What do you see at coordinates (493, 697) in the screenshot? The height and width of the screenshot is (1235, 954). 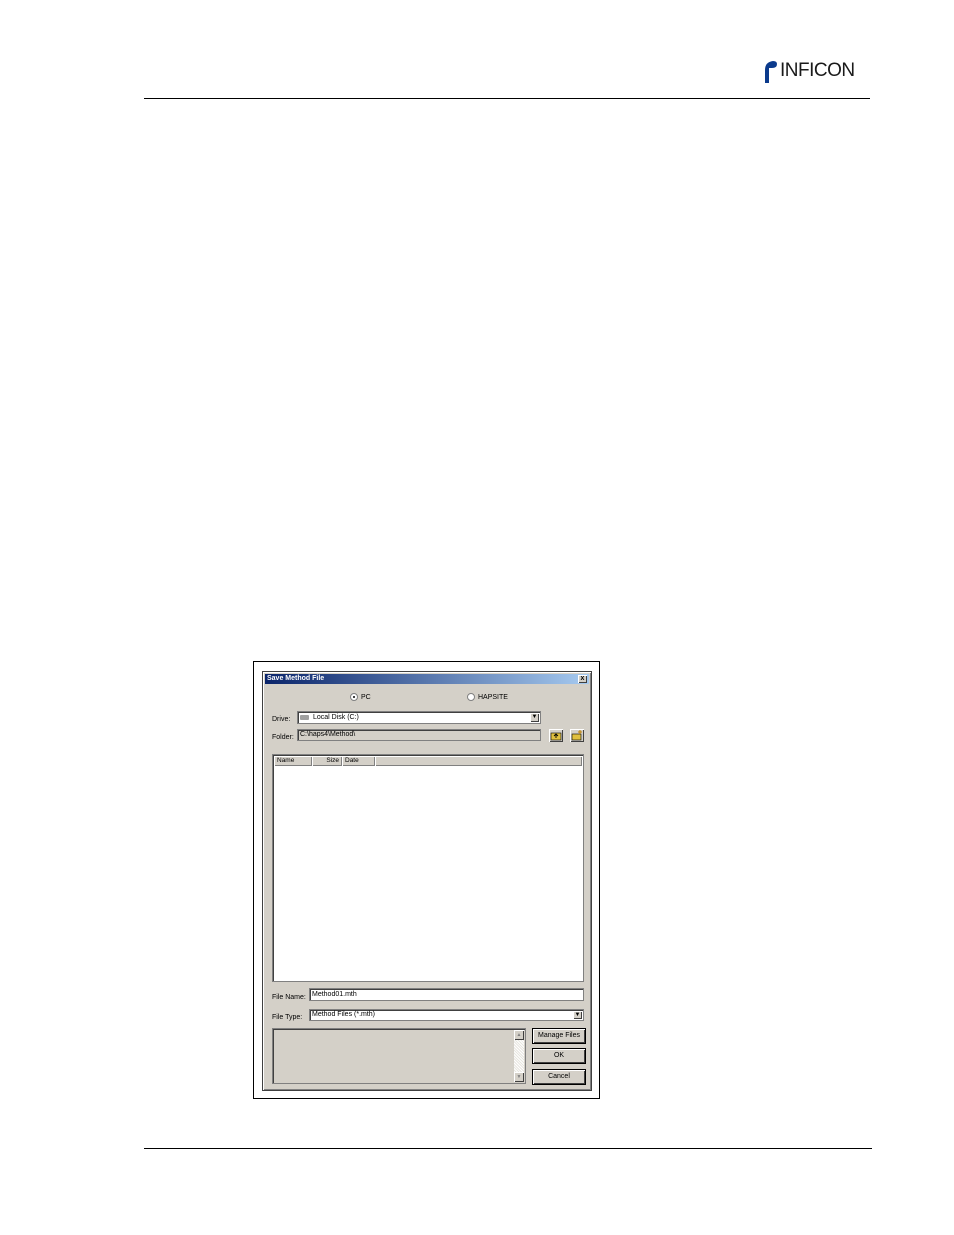 I see `radio-hapsite-label: HAPSITE` at bounding box center [493, 697].